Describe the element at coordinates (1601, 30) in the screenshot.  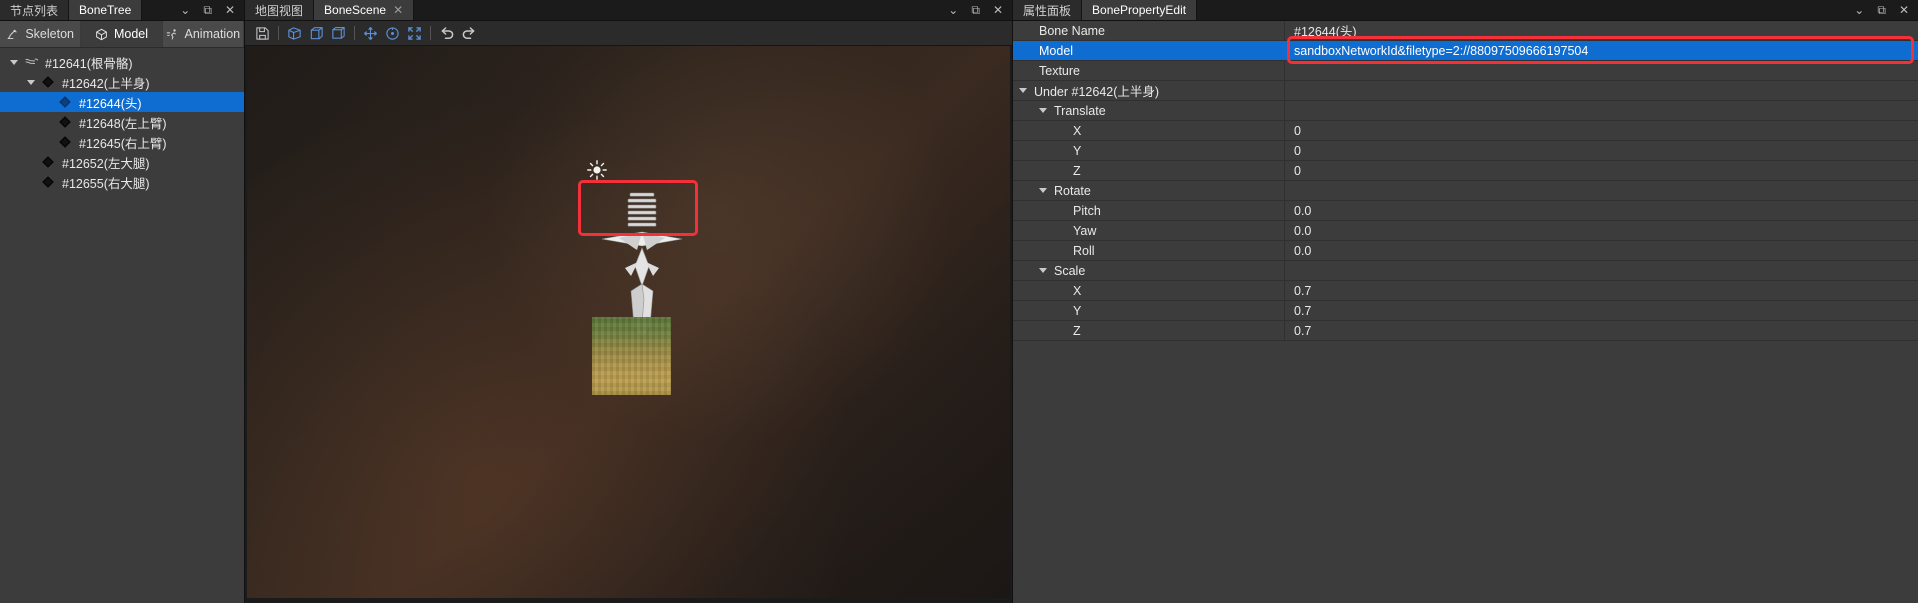
I see `property-value-cell: #12644(头)` at that location.